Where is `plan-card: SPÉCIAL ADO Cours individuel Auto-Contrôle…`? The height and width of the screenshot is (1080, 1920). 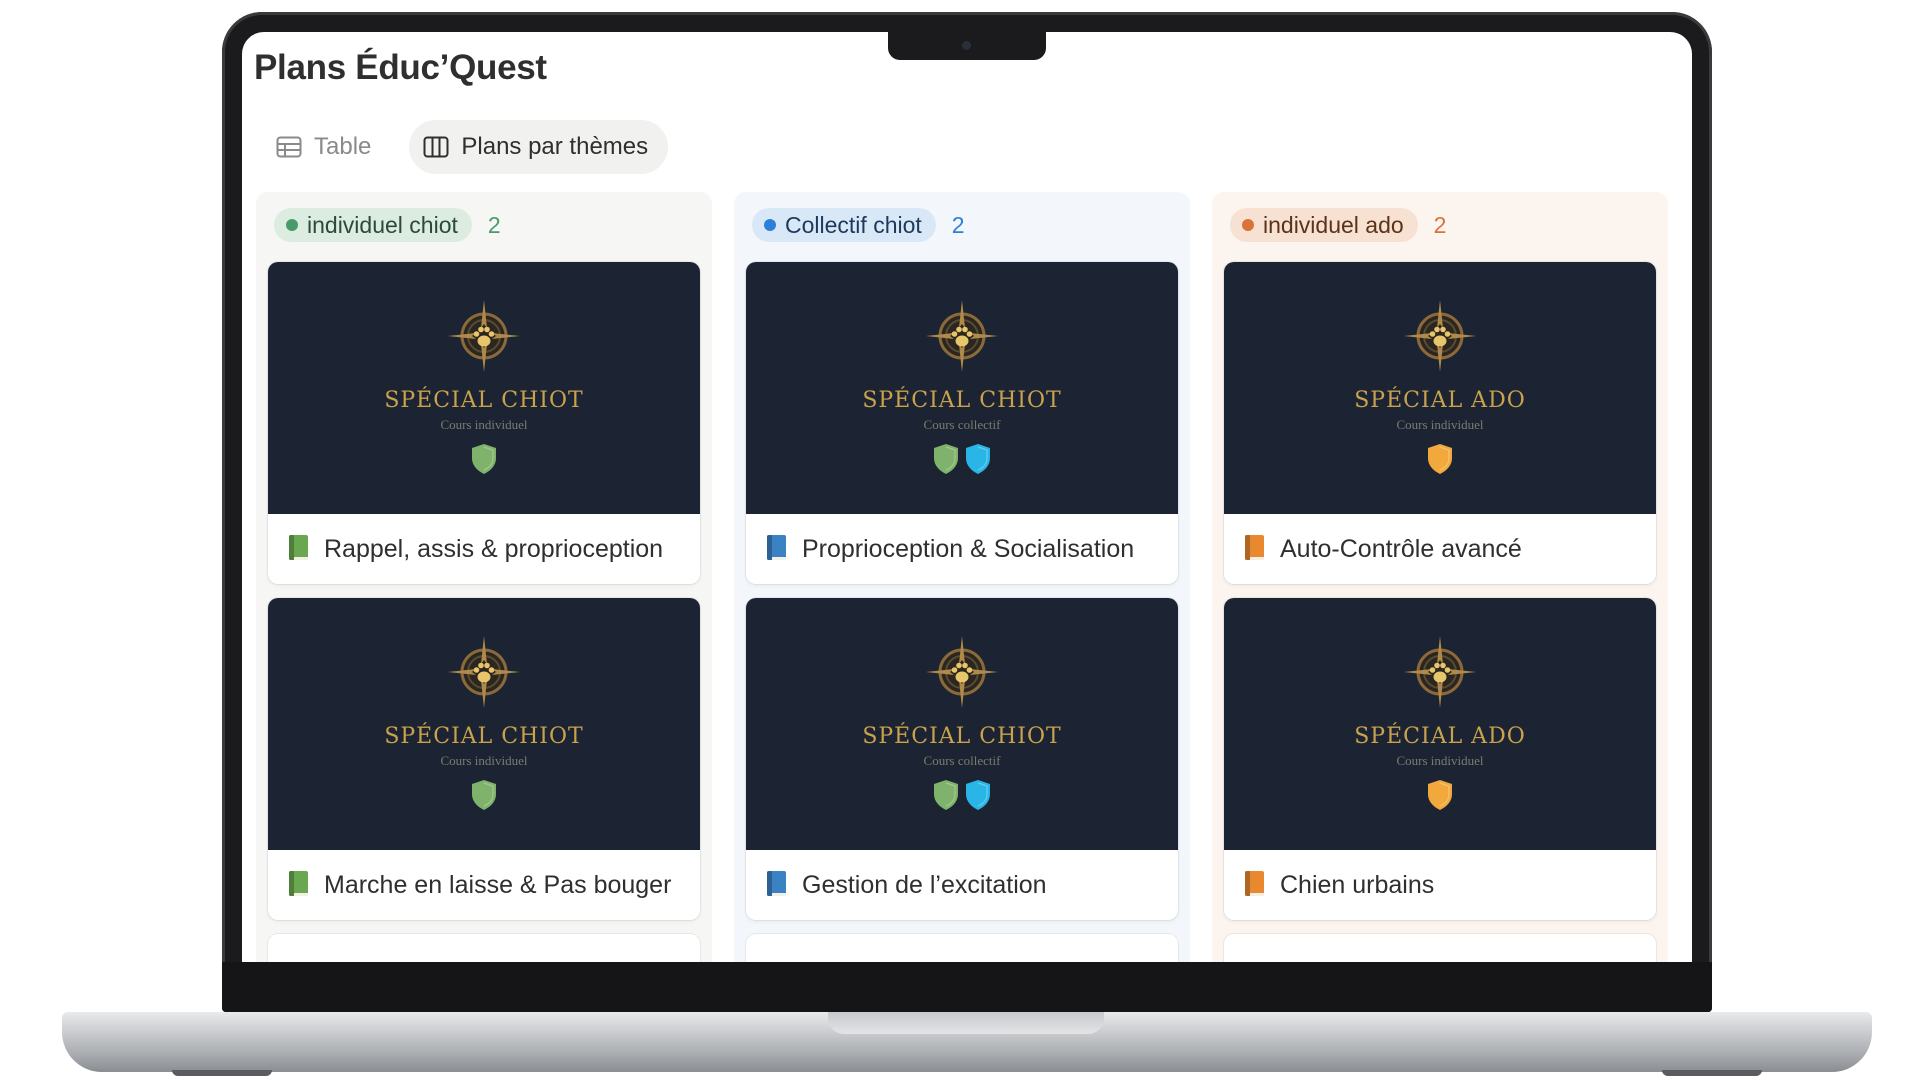
plan-card: SPÉCIAL ADO Cours individuel Auto-Contrôle… is located at coordinates (1440, 423).